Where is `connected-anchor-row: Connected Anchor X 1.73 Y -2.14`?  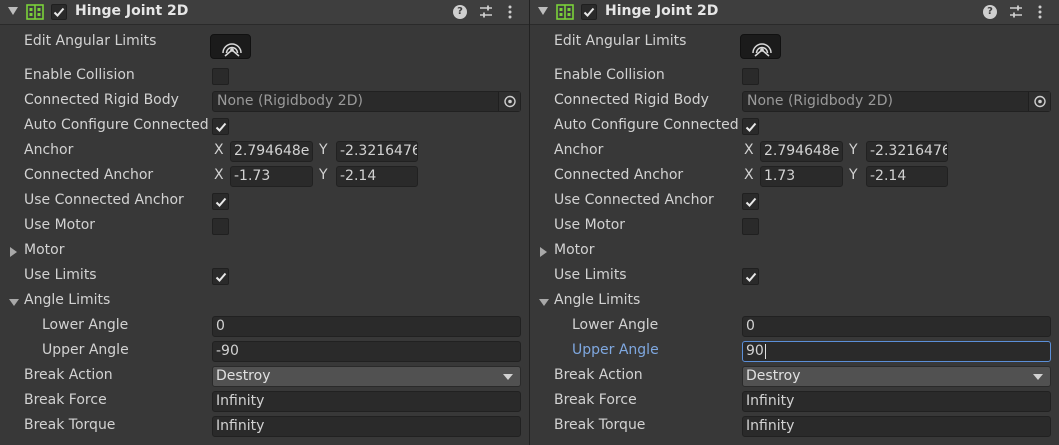 connected-anchor-row: Connected Anchor X 1.73 Y -2.14 is located at coordinates (794, 176).